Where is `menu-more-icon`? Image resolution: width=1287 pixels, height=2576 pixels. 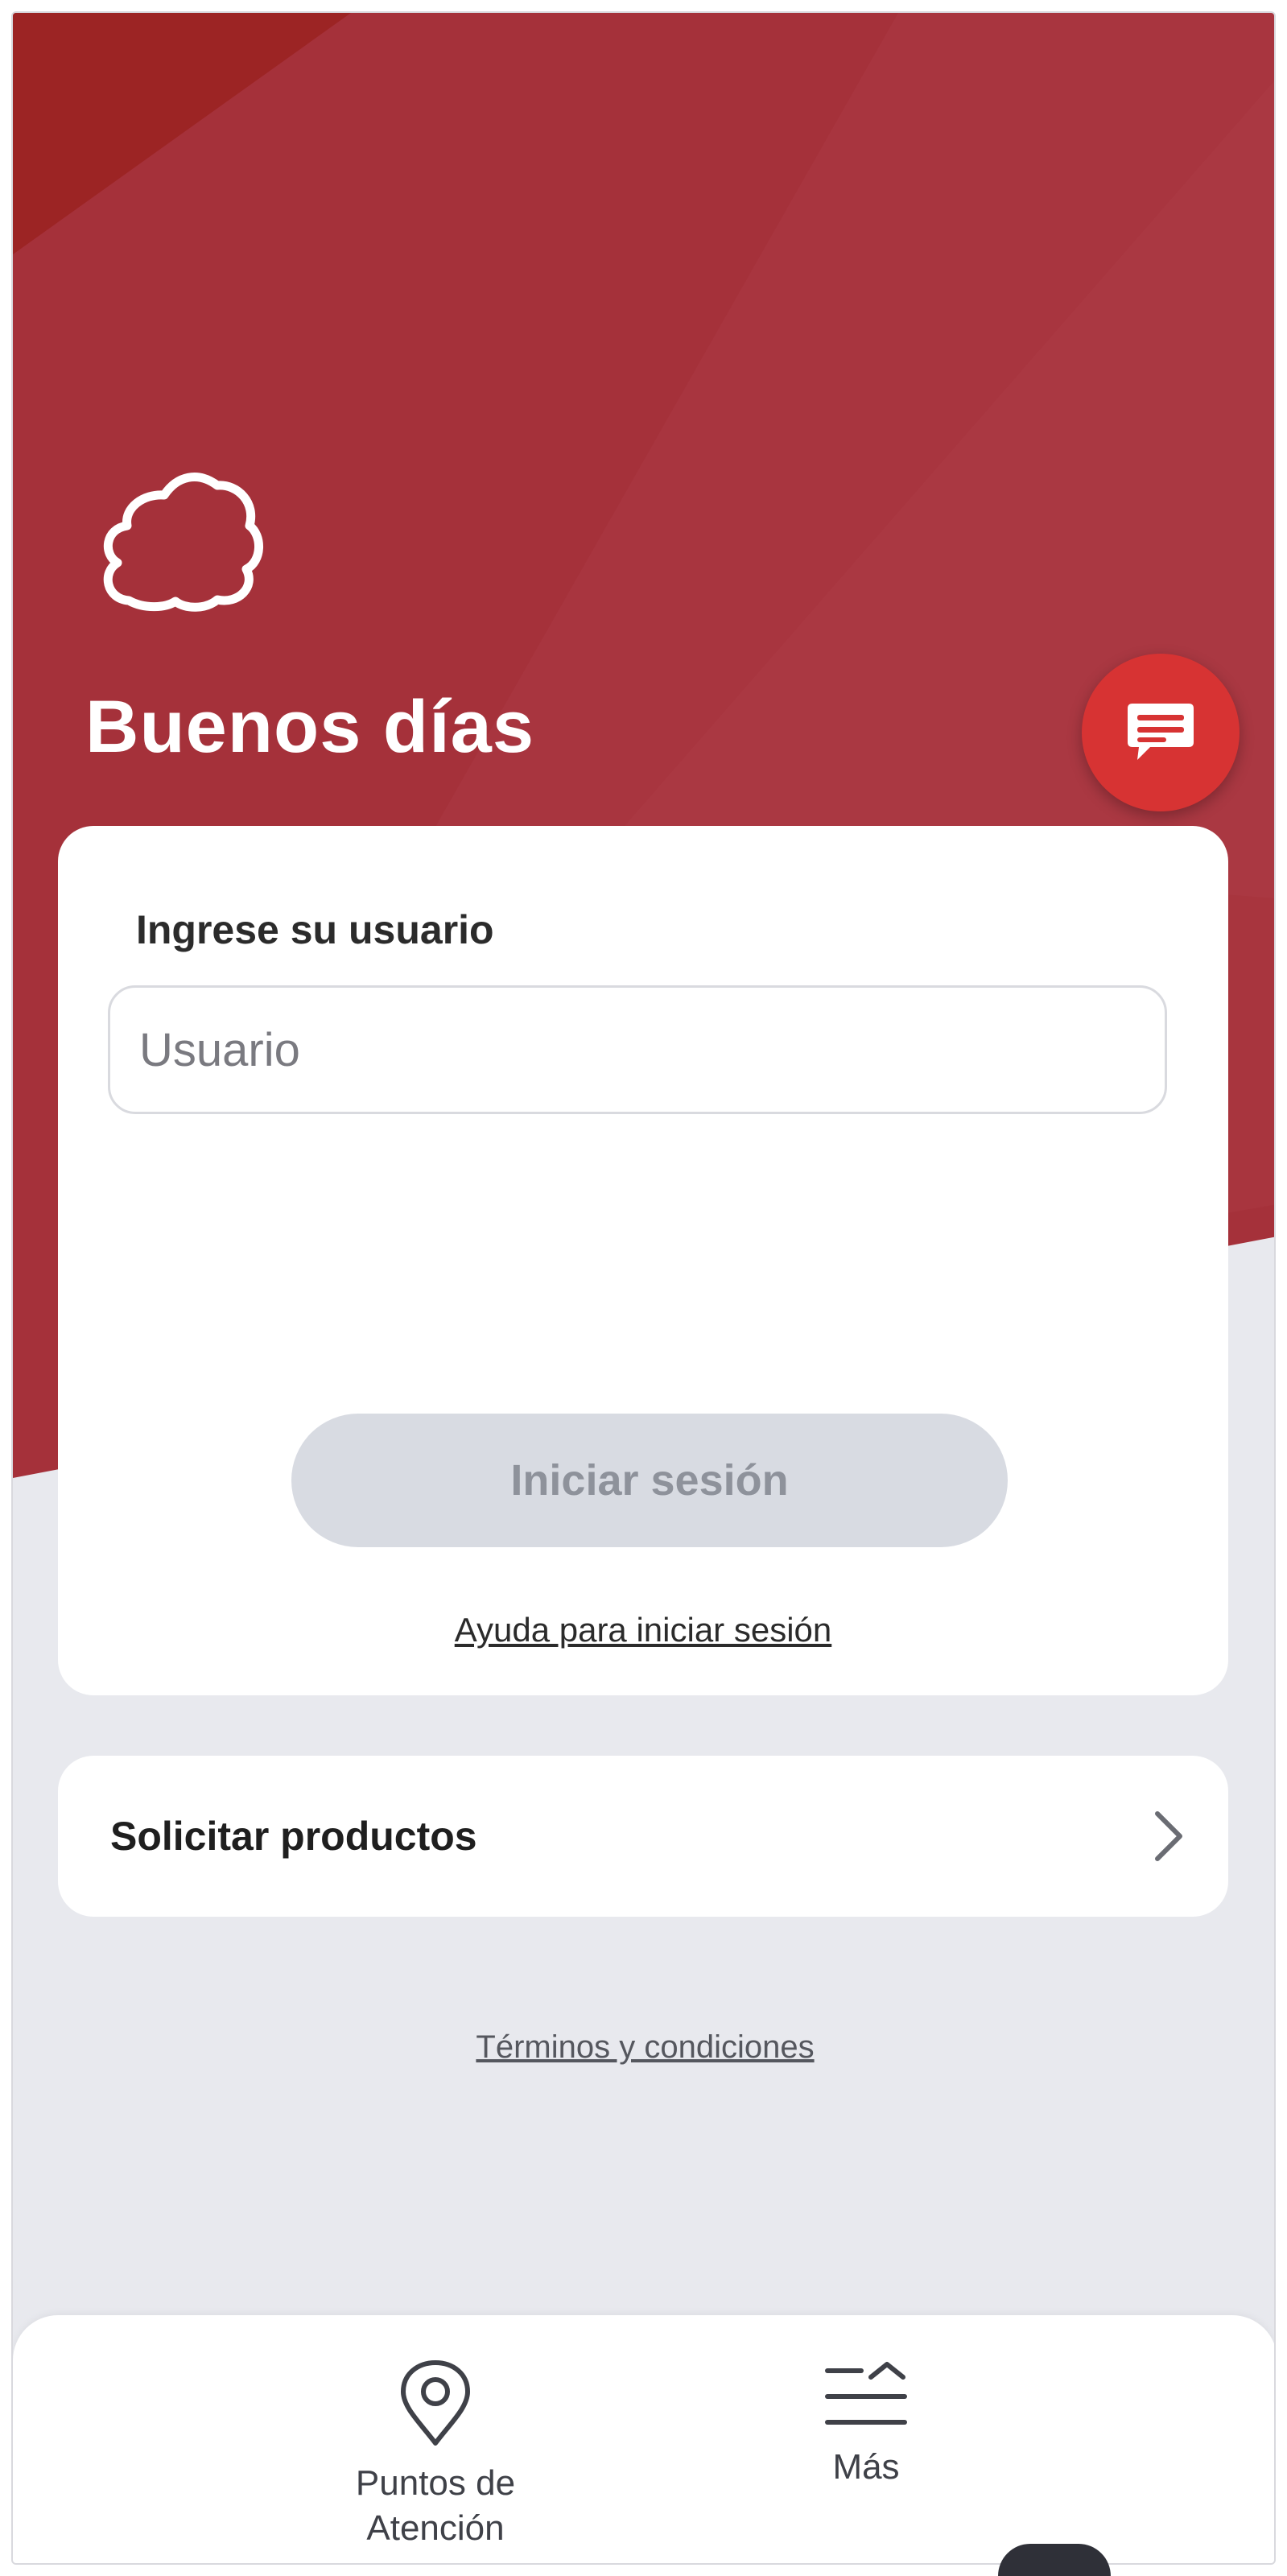 menu-more-icon is located at coordinates (866, 2393).